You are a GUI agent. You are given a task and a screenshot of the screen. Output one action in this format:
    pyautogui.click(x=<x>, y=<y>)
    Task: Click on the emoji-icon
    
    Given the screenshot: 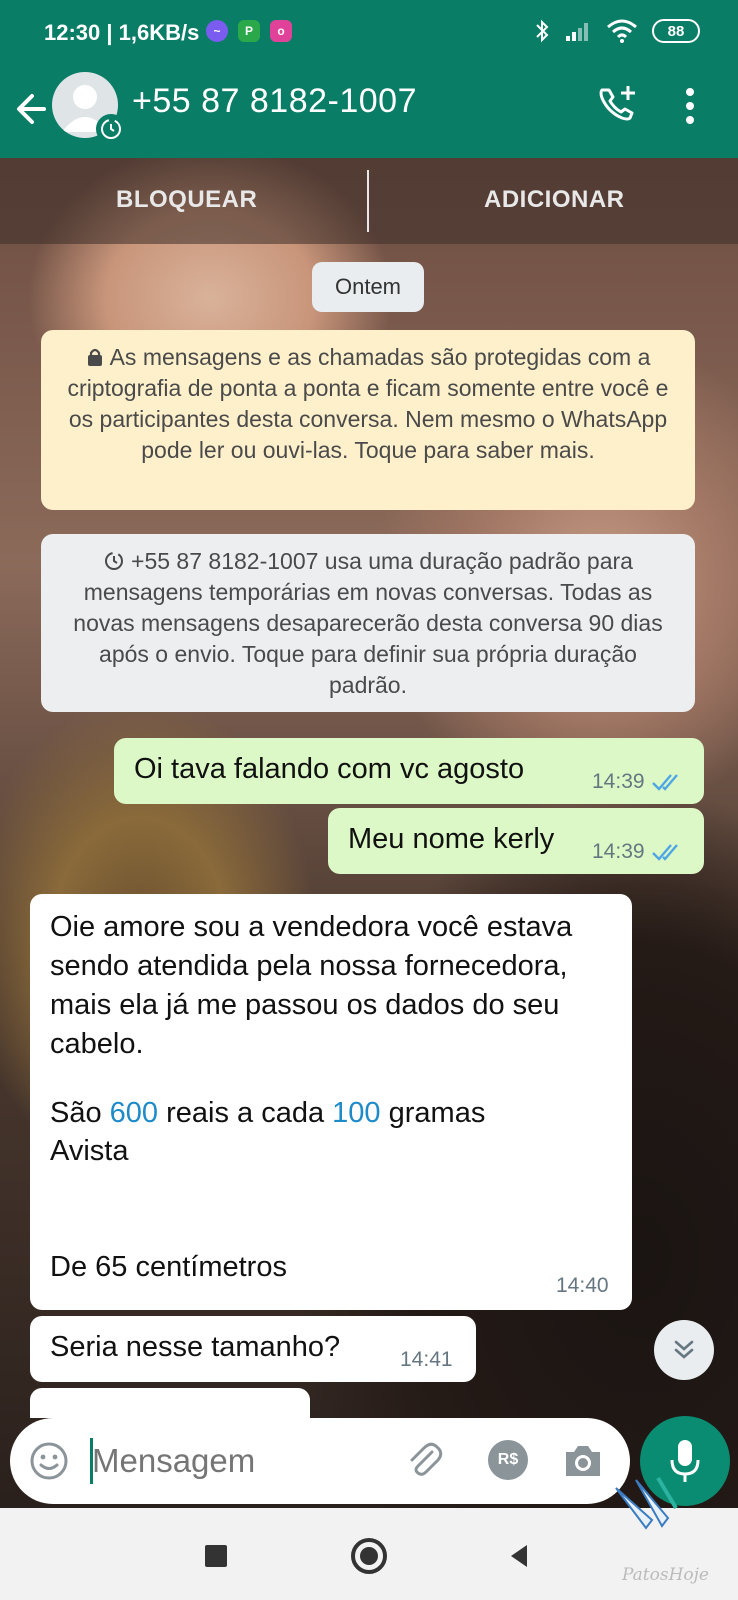 What is the action you would take?
    pyautogui.click(x=49, y=1461)
    